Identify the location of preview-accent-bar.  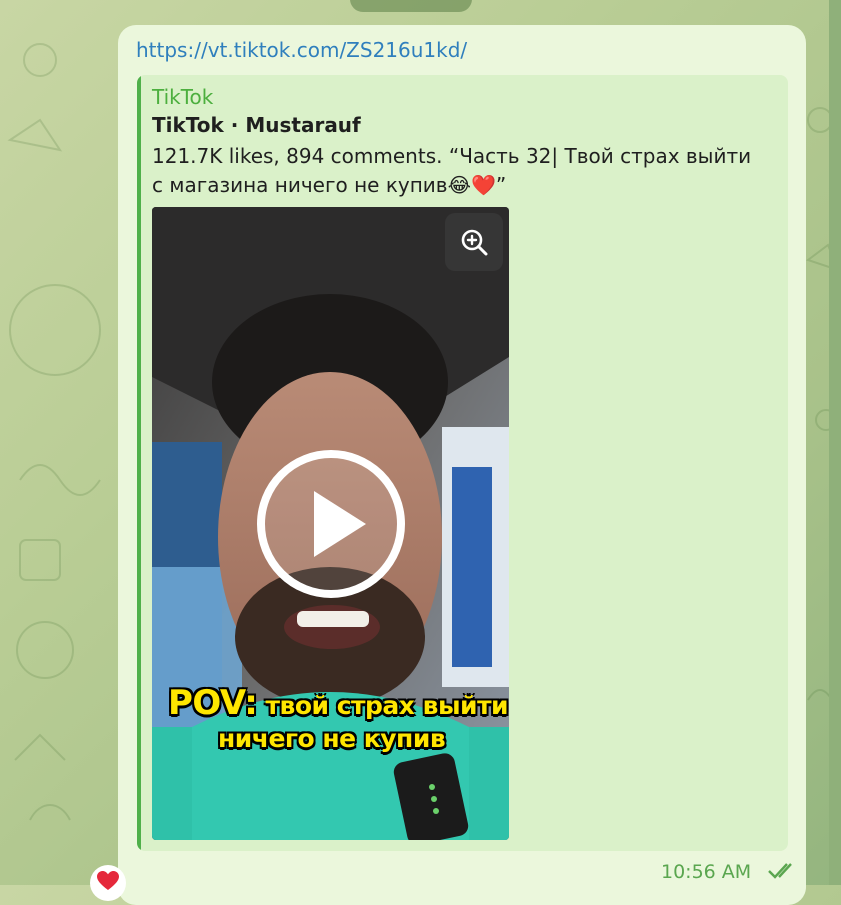
(139, 463).